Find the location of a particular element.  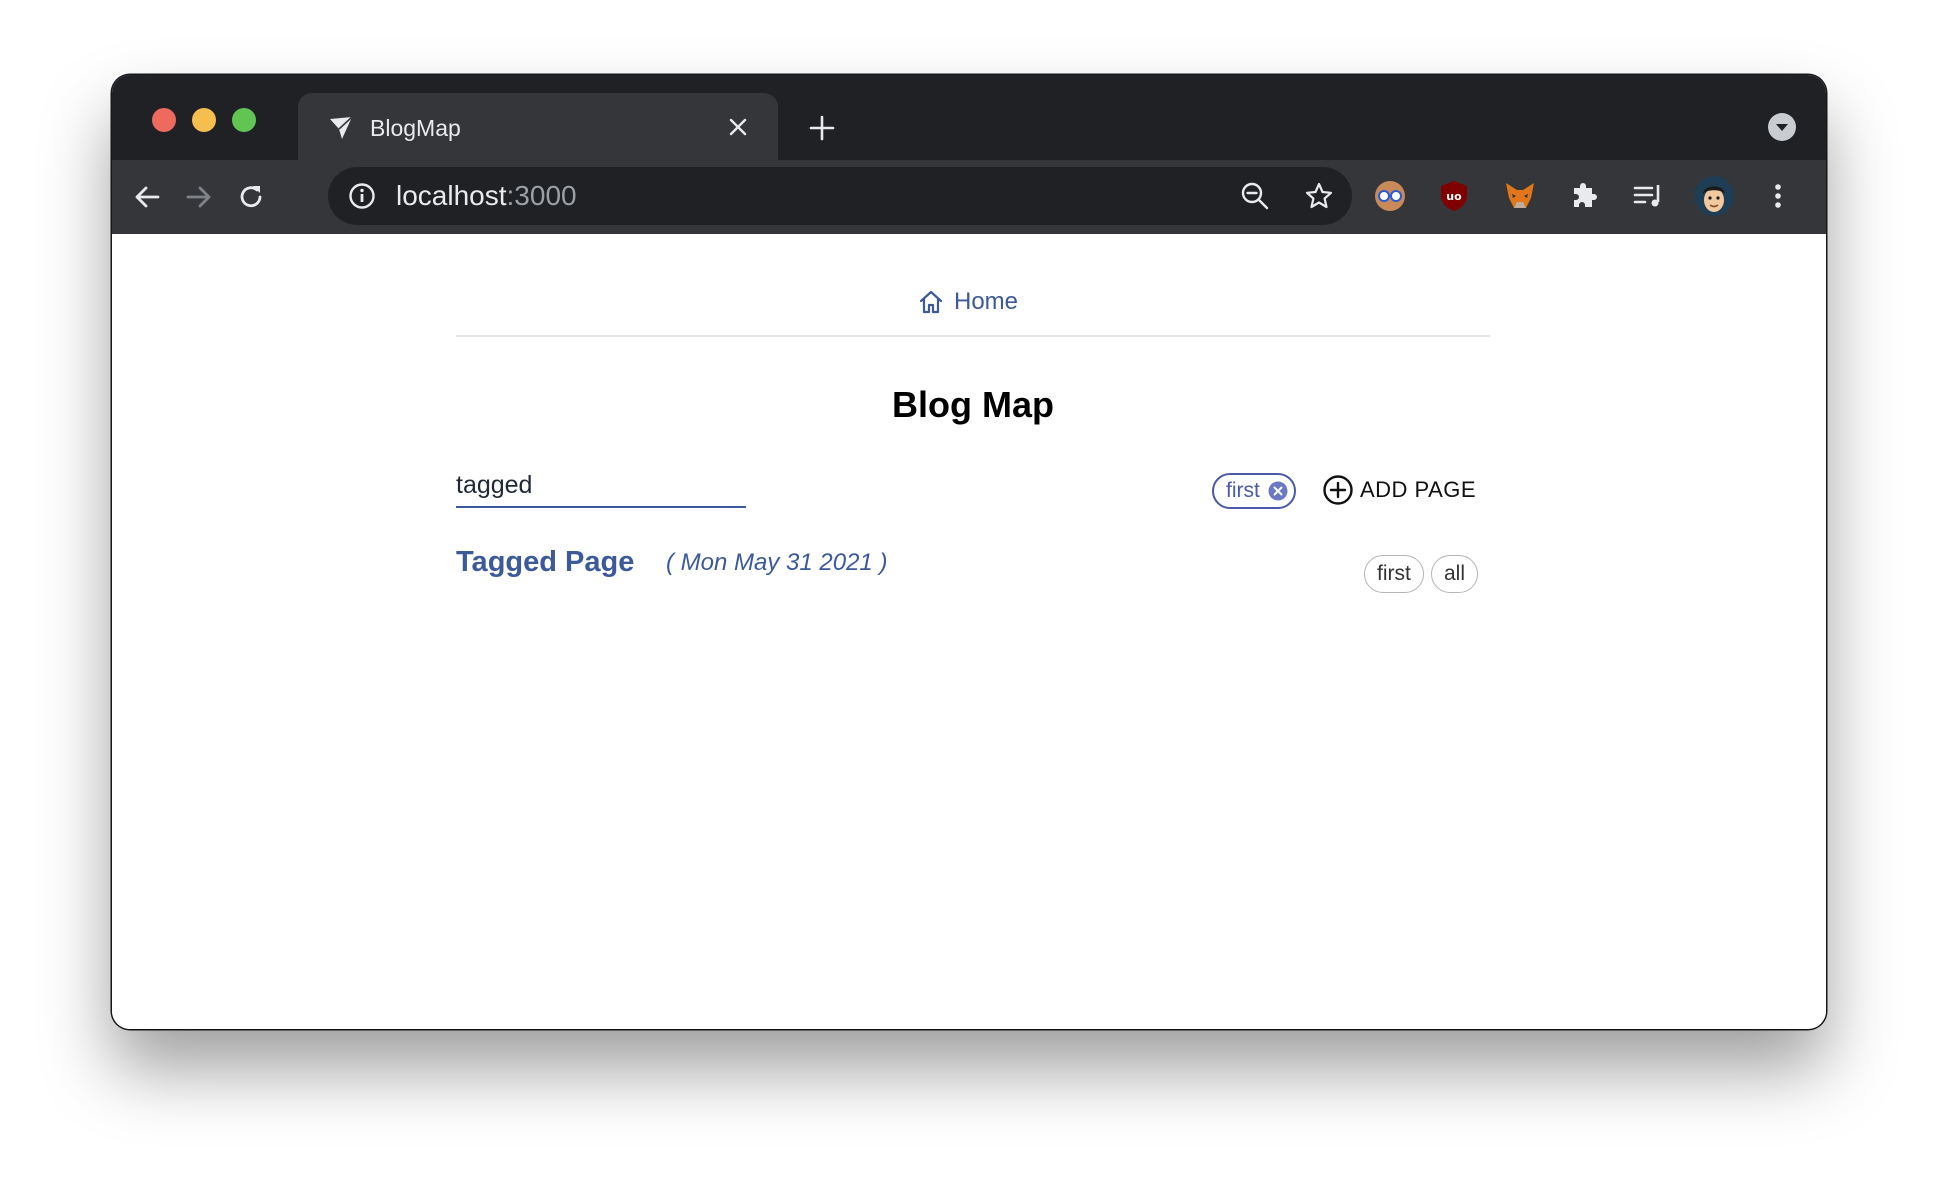

add-page-label: ADD PAGE is located at coordinates (1418, 489).